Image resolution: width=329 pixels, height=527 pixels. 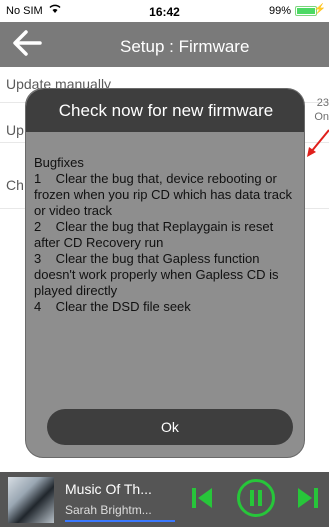 I want to click on annotation-arrow-icon, so click(x=318, y=143).